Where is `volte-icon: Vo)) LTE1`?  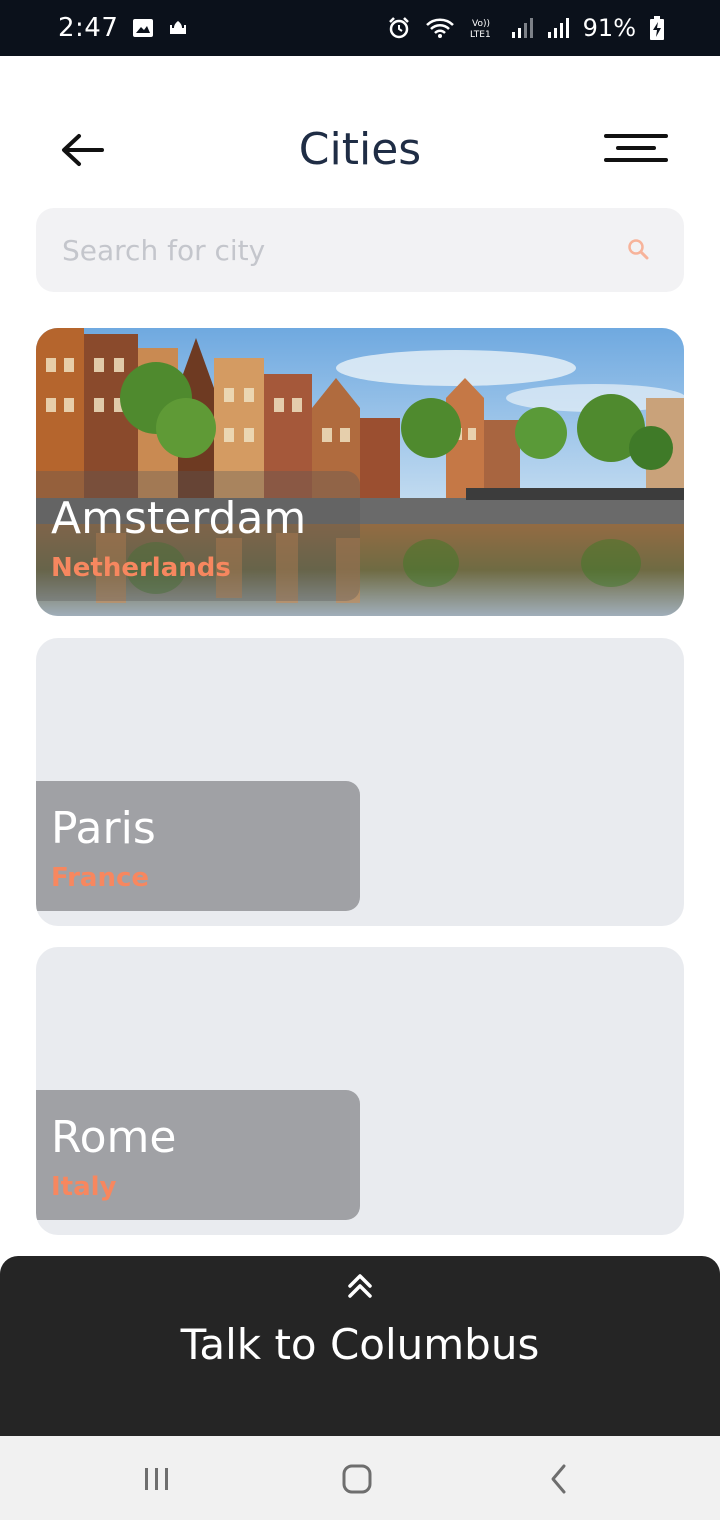 volte-icon: Vo)) LTE1 is located at coordinates (483, 28).